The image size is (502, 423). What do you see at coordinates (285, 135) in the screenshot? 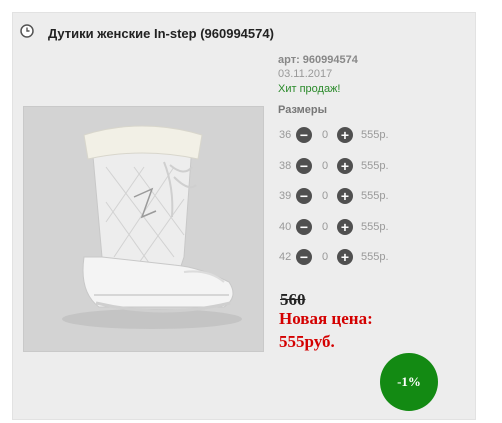
I see `size-number: 36` at bounding box center [285, 135].